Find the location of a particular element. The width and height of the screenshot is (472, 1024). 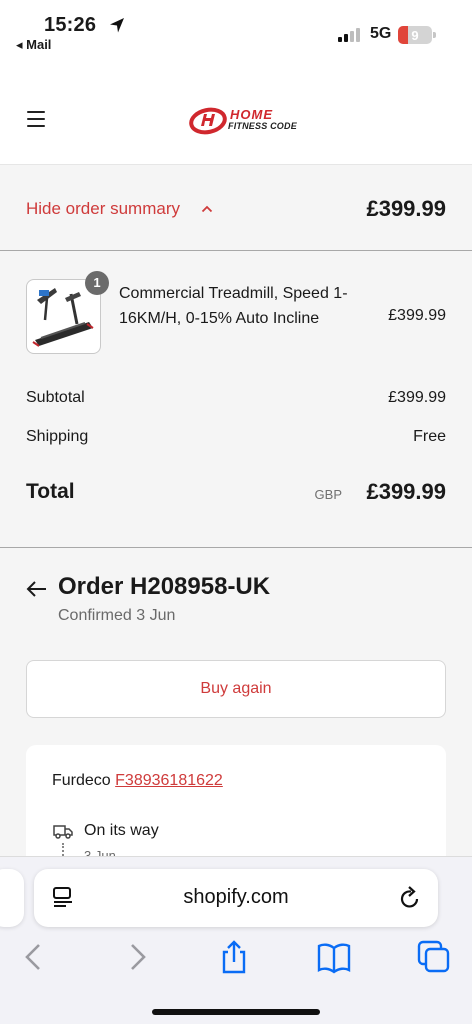

tabs-icon is located at coordinates (434, 957).